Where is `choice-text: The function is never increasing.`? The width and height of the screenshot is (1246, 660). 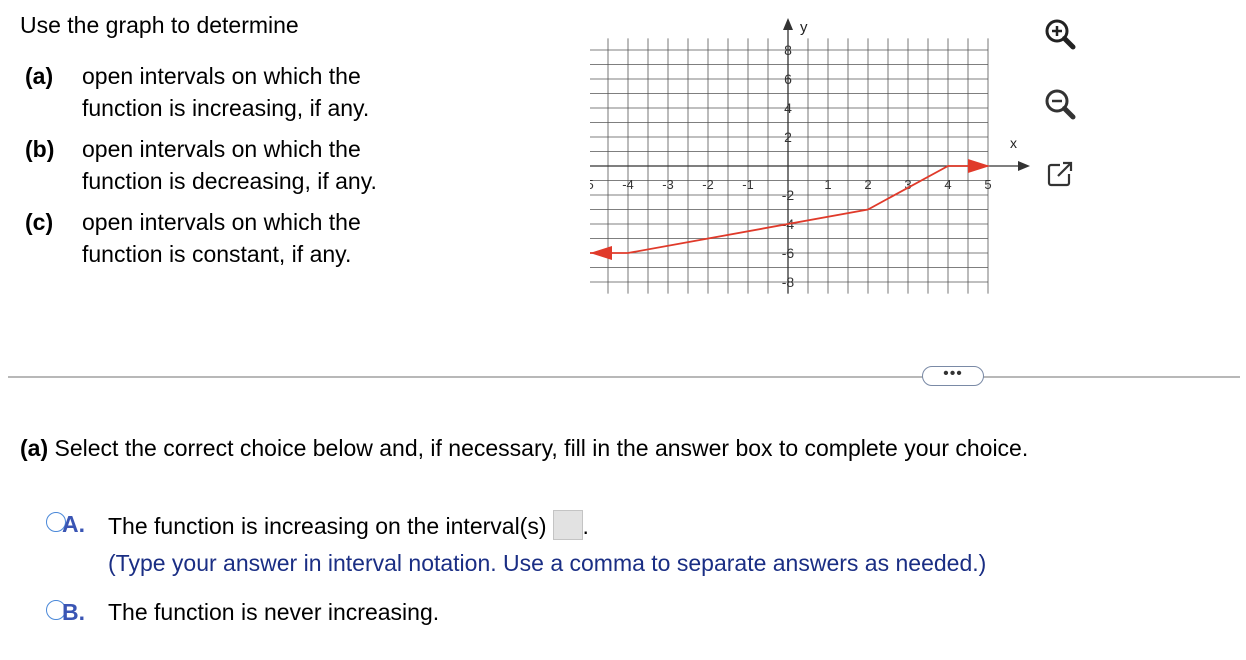 choice-text: The function is never increasing. is located at coordinates (274, 612).